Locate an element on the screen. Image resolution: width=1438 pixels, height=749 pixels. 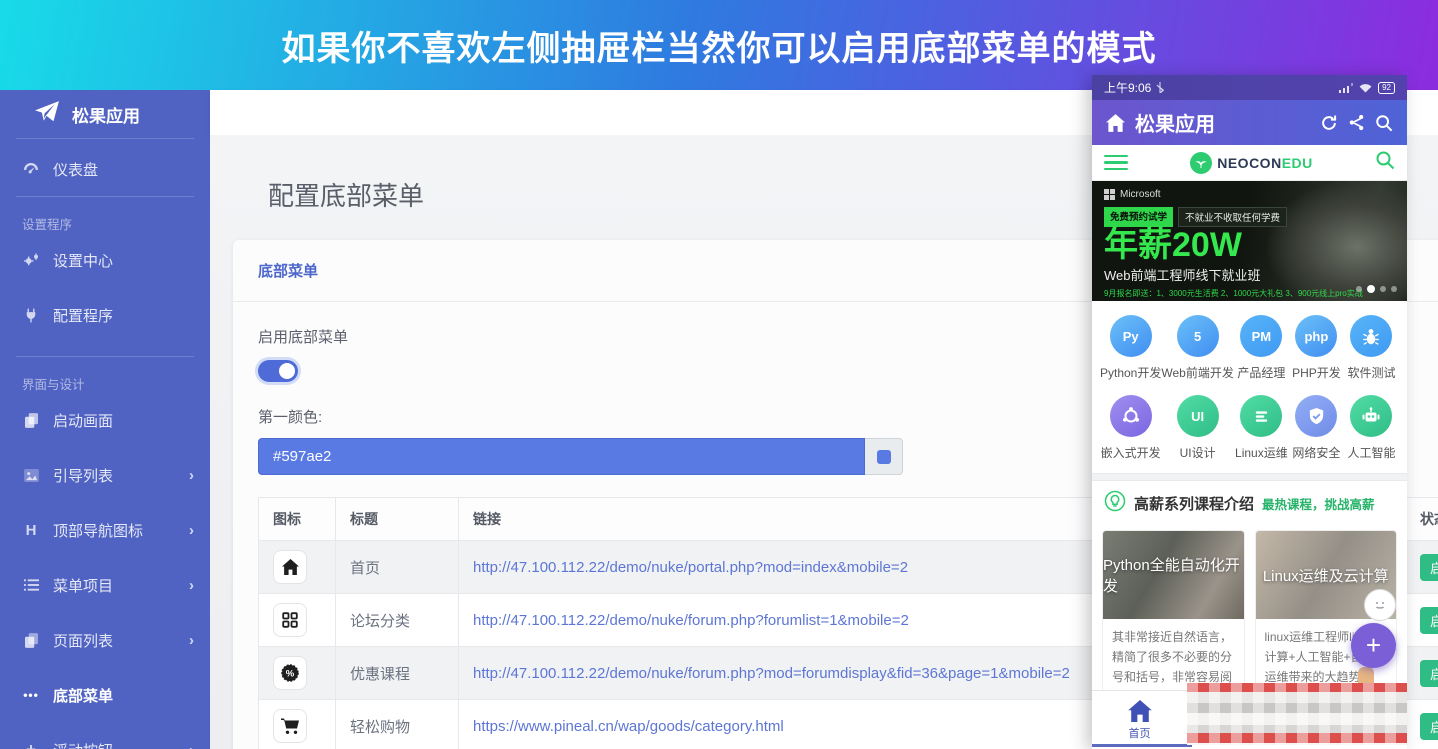
sidebar-item-splash-screen: 启动画面 is located at coordinates (105, 420).